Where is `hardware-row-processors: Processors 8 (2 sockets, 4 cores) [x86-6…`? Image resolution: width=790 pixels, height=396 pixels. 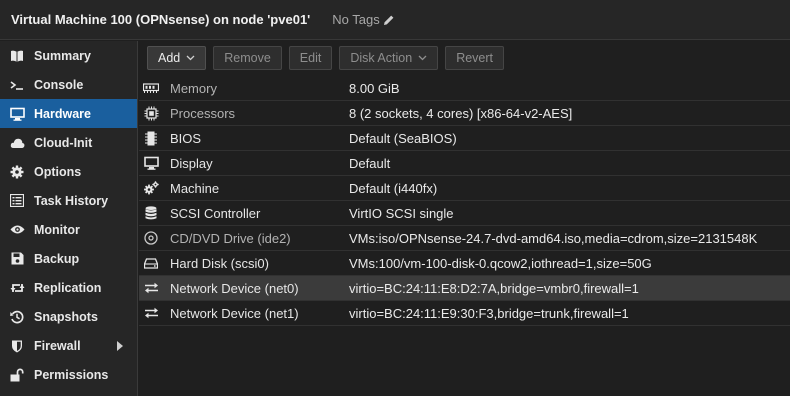
hardware-row-processors: Processors 8 (2 sockets, 4 cores) [x86-6… is located at coordinates (464, 113).